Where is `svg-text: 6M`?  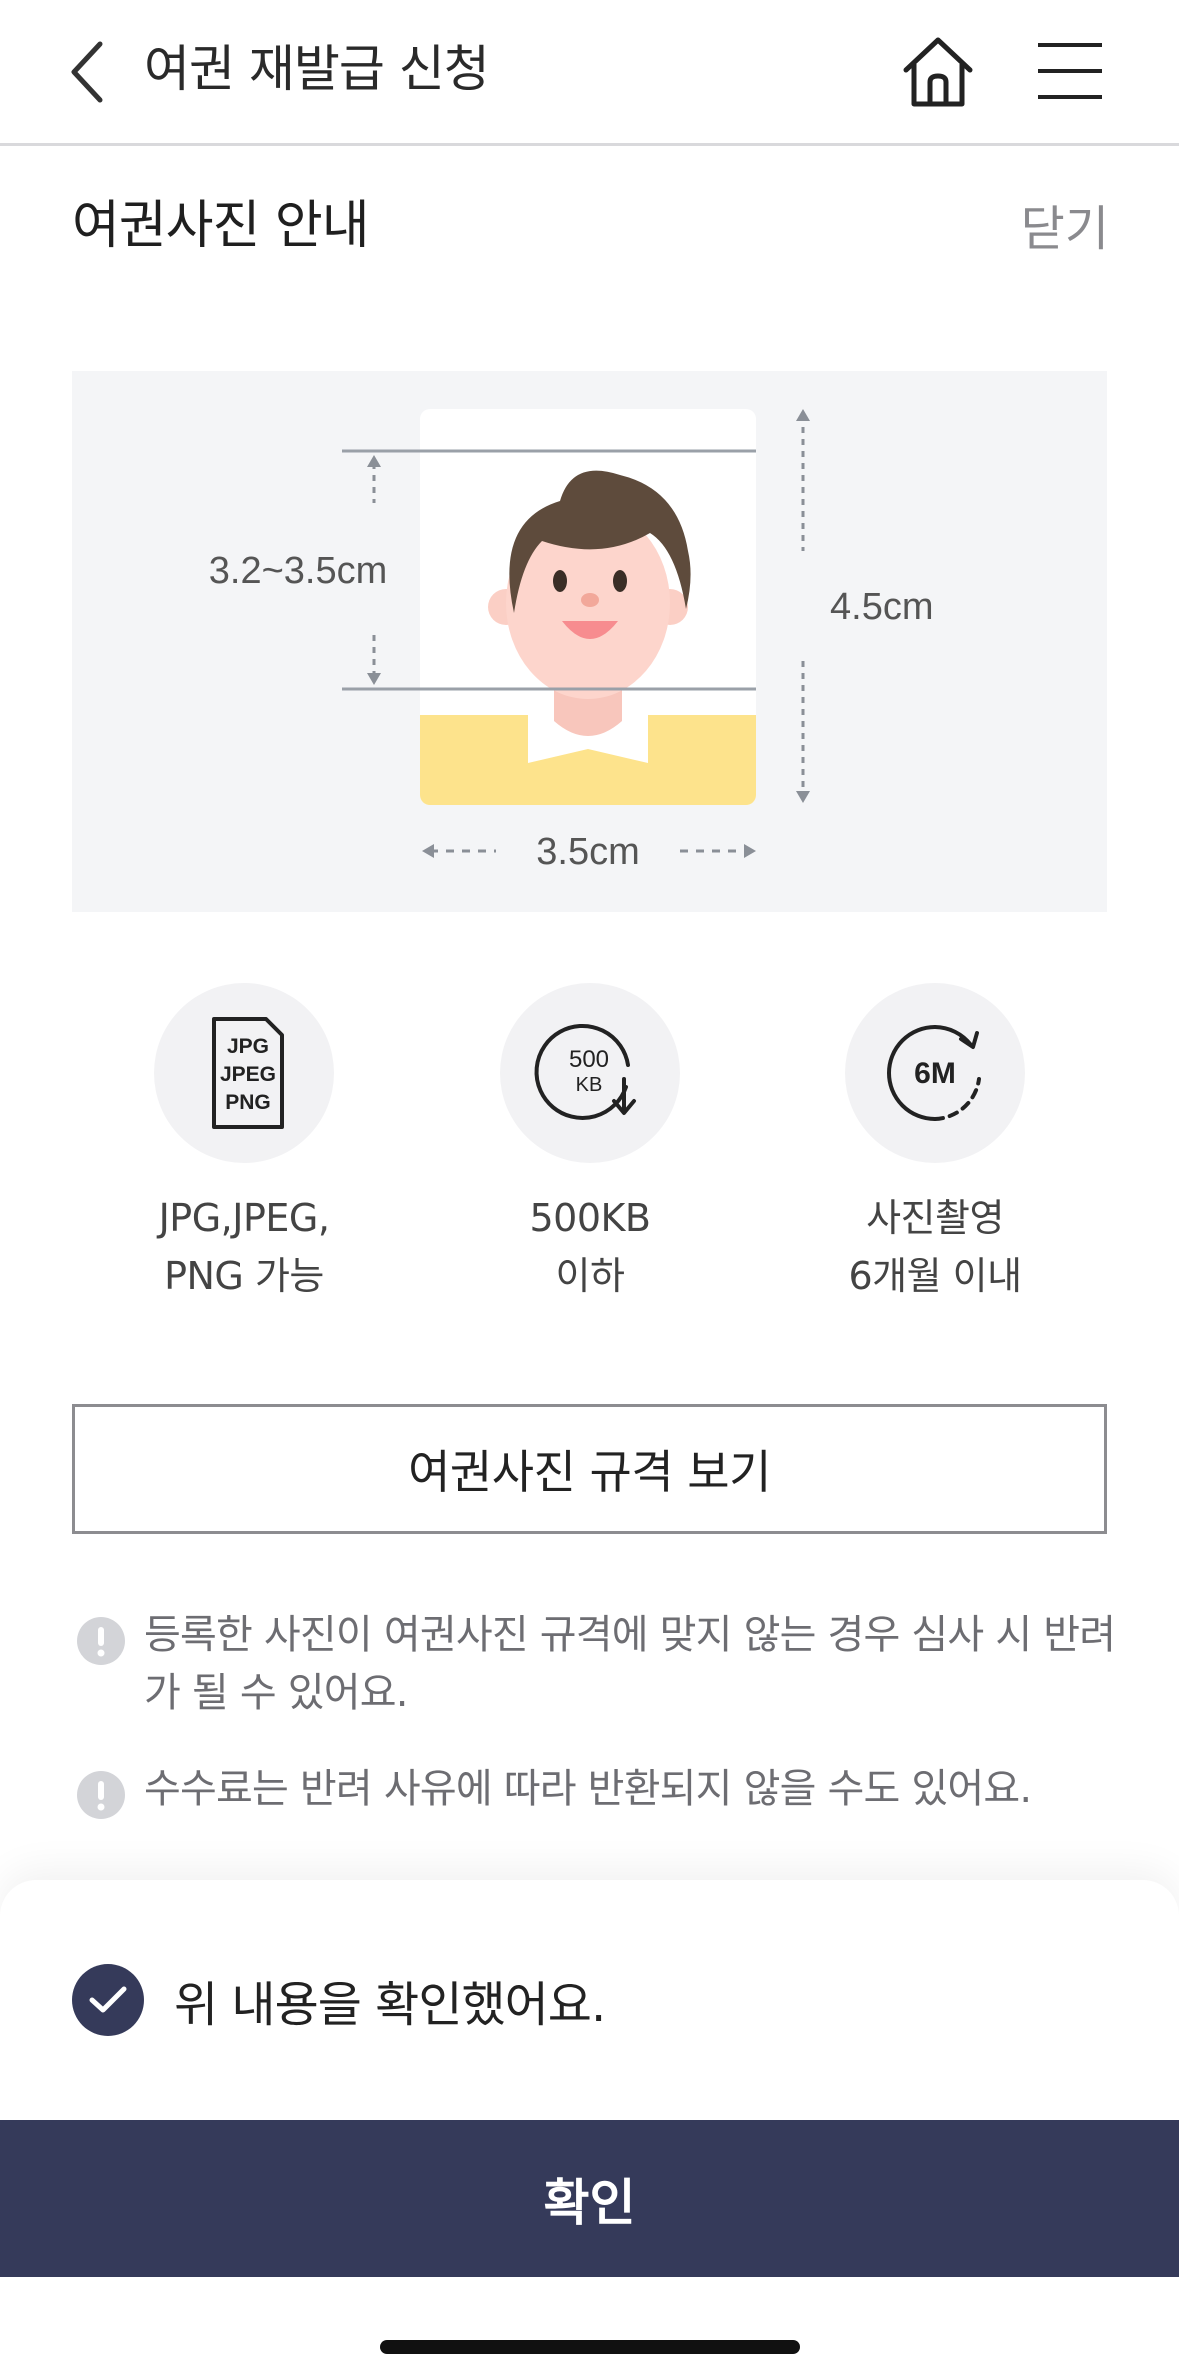
svg-text: 6M is located at coordinates (935, 1073).